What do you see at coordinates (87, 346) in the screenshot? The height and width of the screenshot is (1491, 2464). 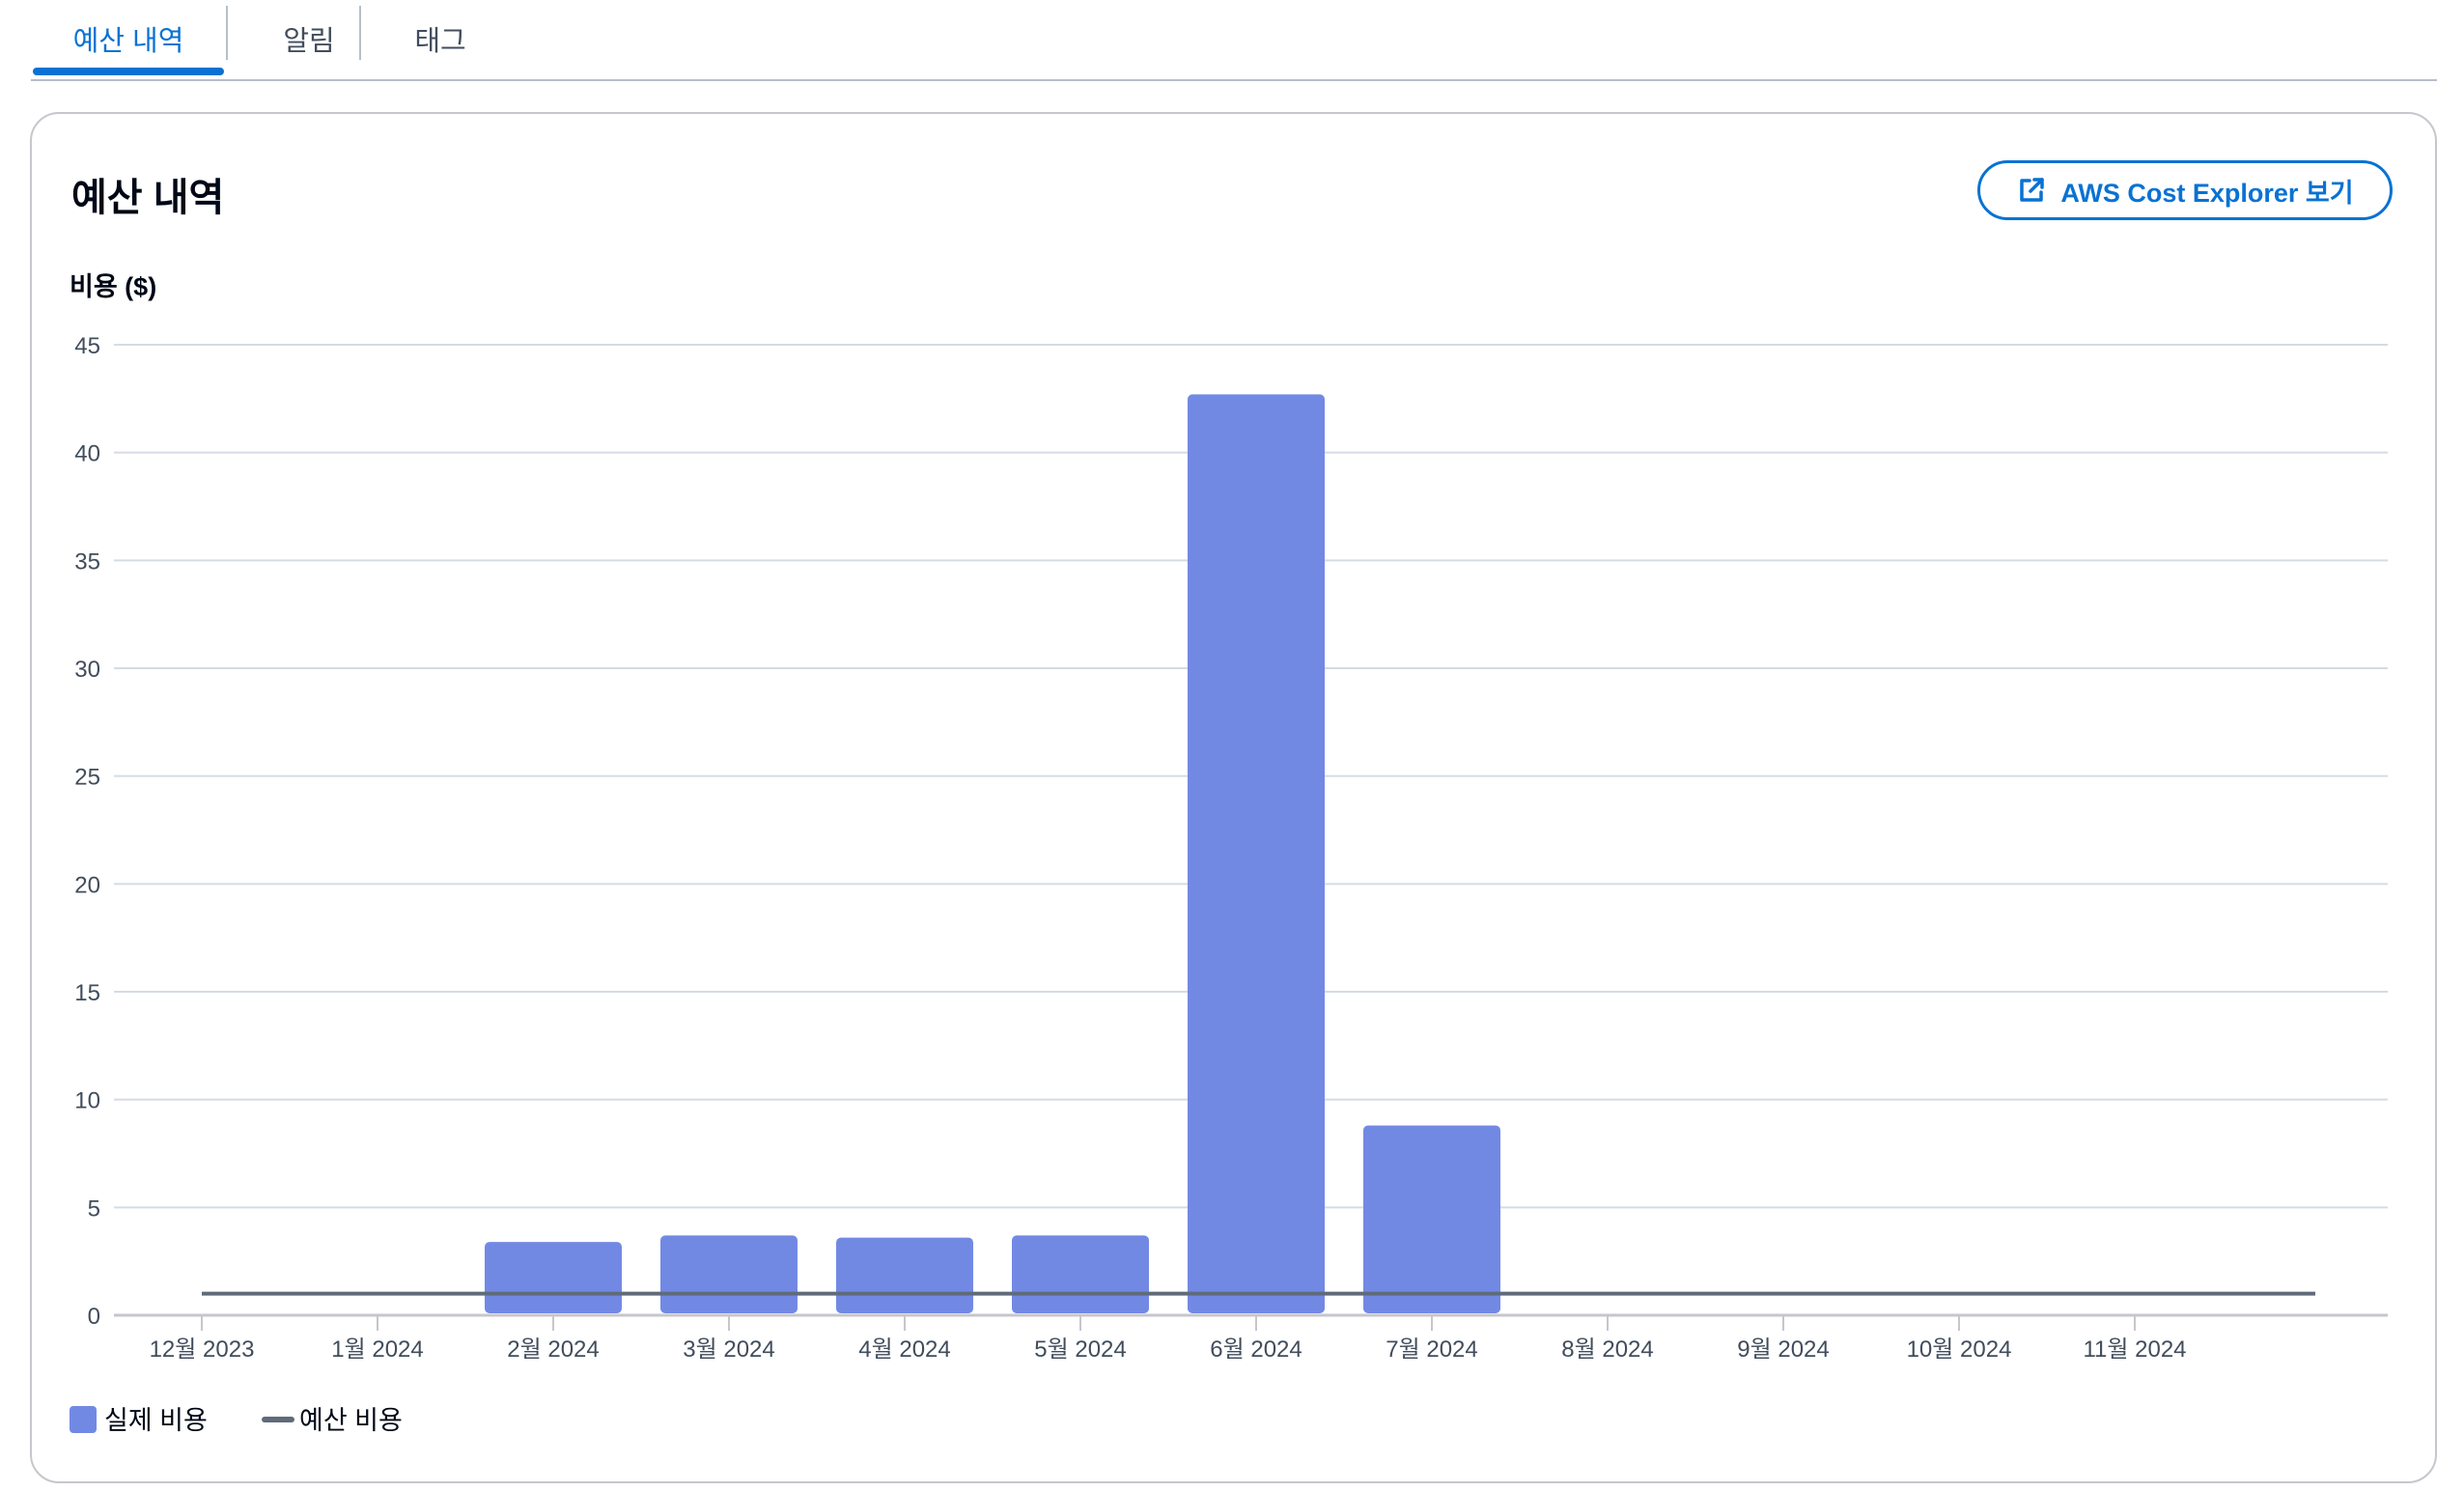 I see `y-tick-label: 45` at bounding box center [87, 346].